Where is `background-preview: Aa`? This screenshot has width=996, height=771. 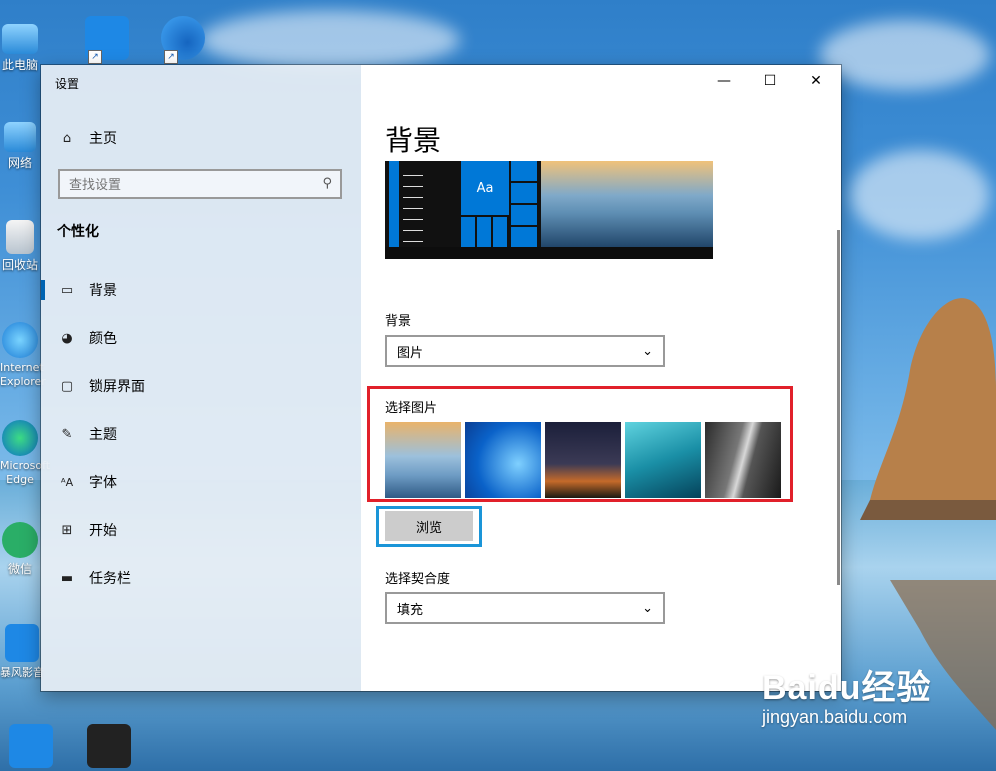
background-preview: Aa is located at coordinates (549, 210).